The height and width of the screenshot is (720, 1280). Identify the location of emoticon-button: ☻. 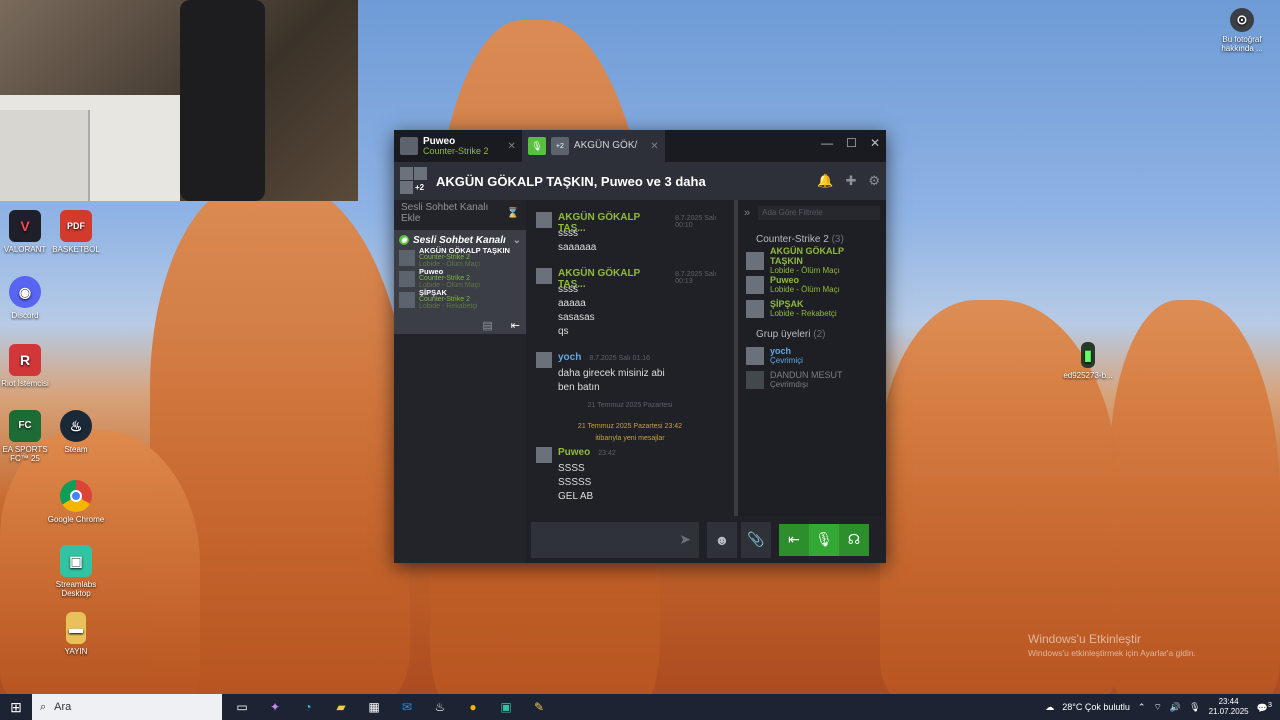
(722, 539).